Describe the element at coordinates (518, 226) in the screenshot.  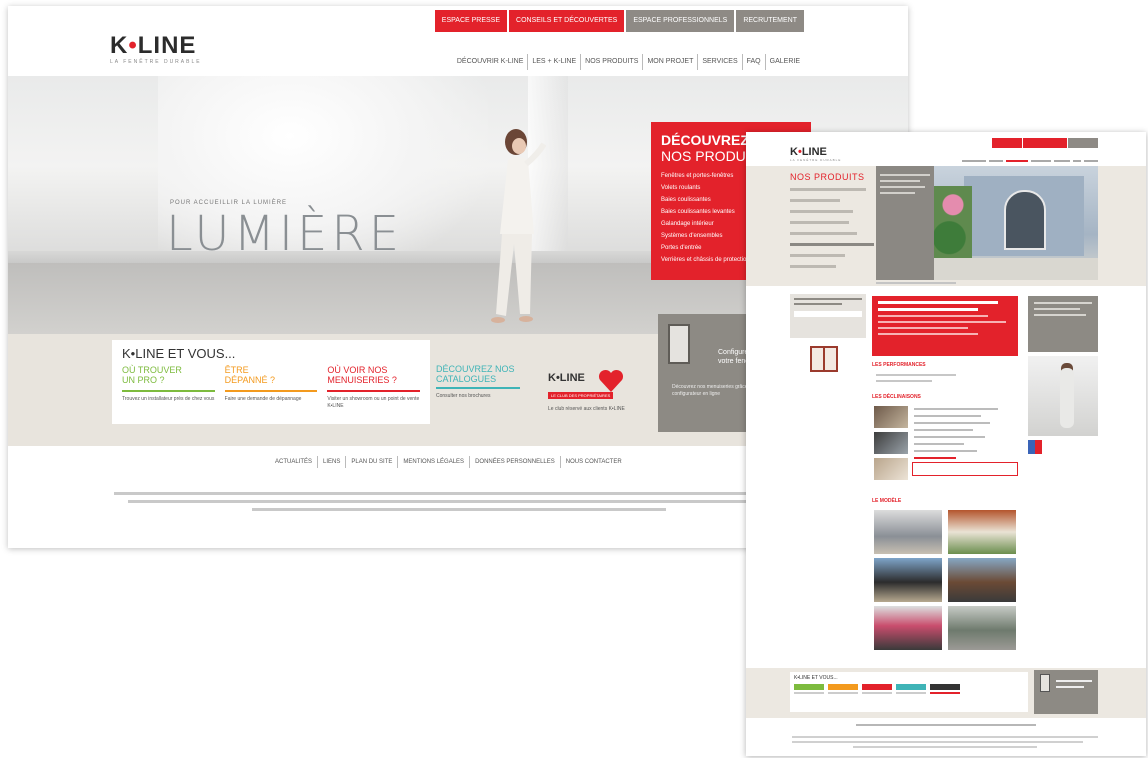
I see `hero-child-figure` at that location.